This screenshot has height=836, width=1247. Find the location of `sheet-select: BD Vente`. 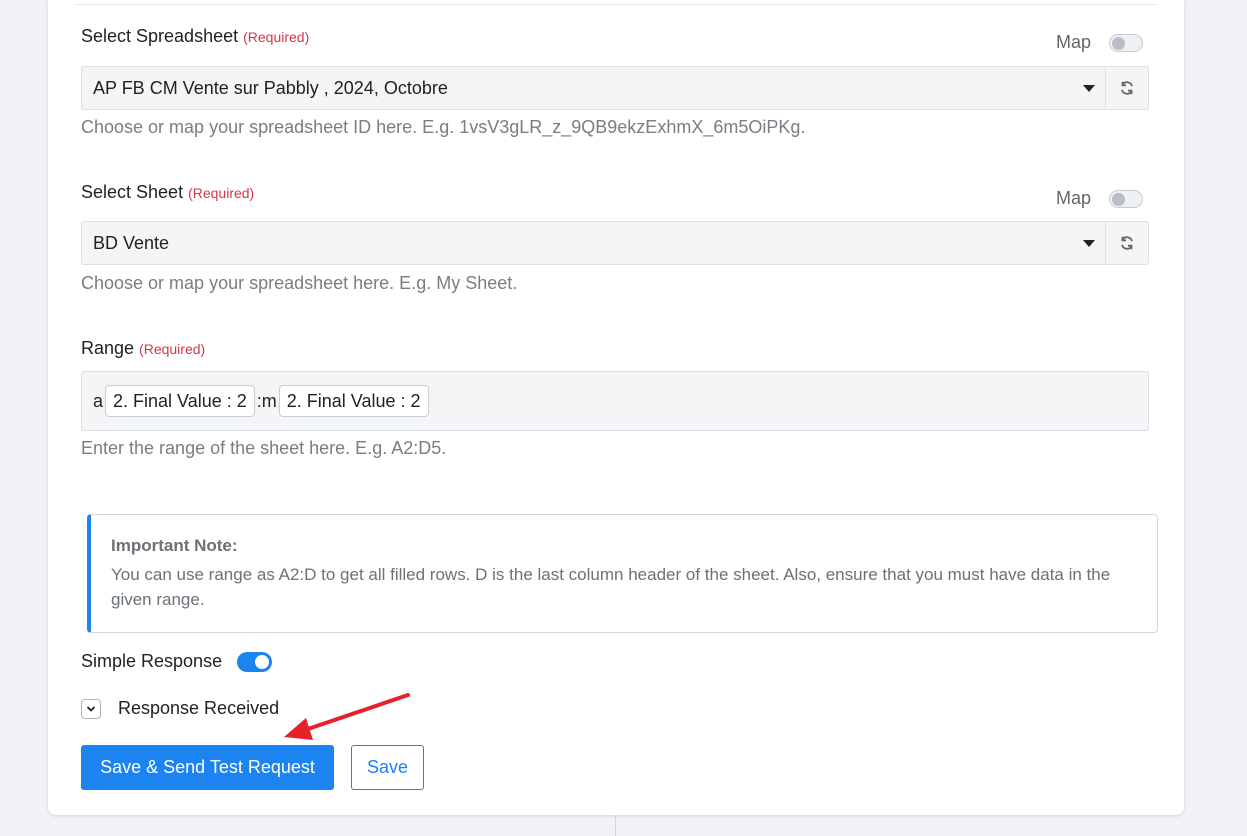

sheet-select: BD Vente is located at coordinates (593, 243).